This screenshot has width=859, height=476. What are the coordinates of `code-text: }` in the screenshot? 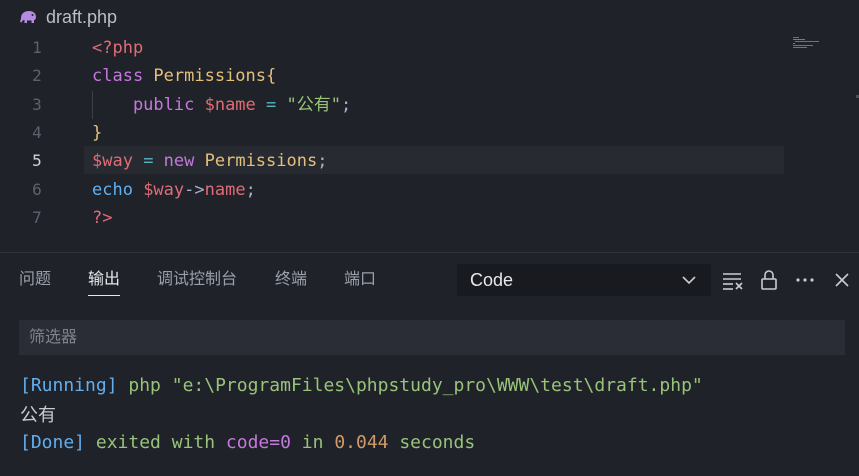 It's located at (97, 133).